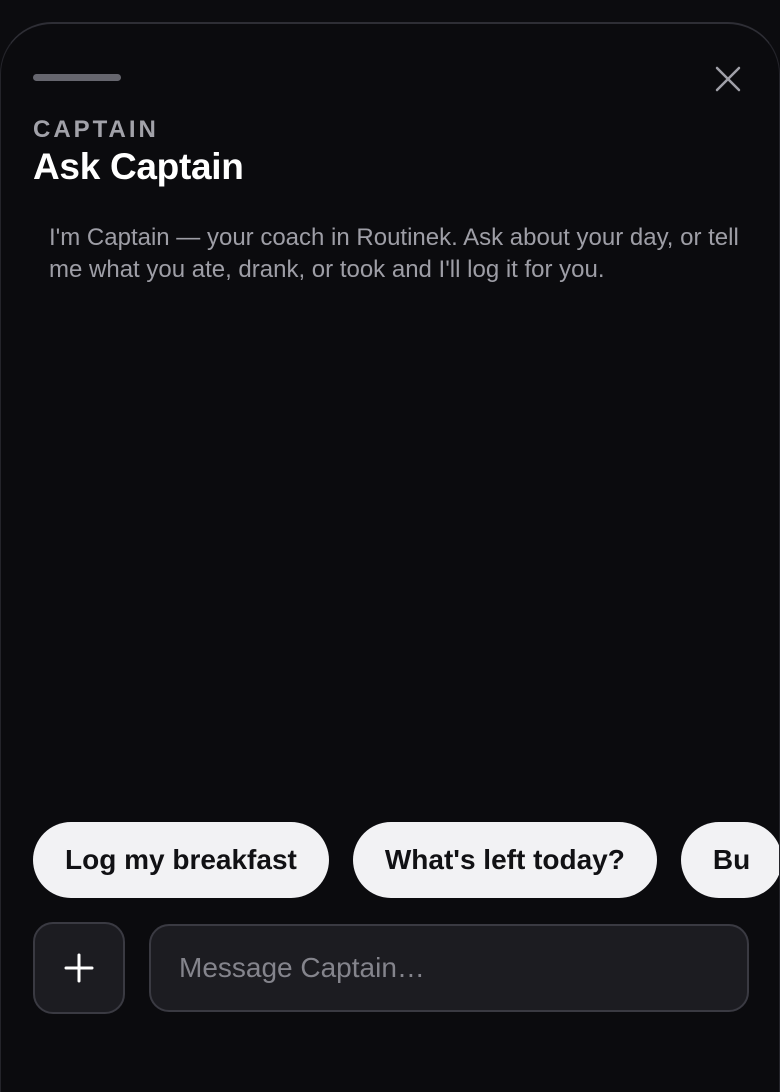 The width and height of the screenshot is (780, 1092). I want to click on suggestion-chips: Log my breakfast What's left today? Bu, so click(406, 860).